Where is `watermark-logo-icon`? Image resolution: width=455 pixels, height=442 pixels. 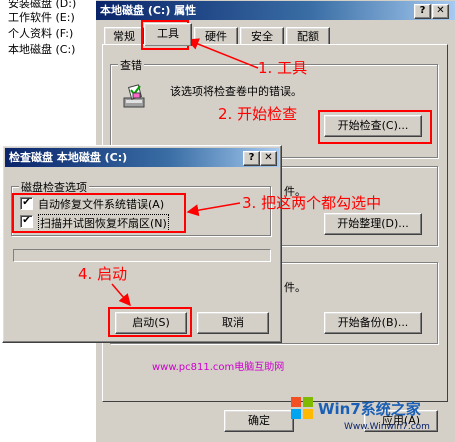 watermark-logo-icon is located at coordinates (302, 408).